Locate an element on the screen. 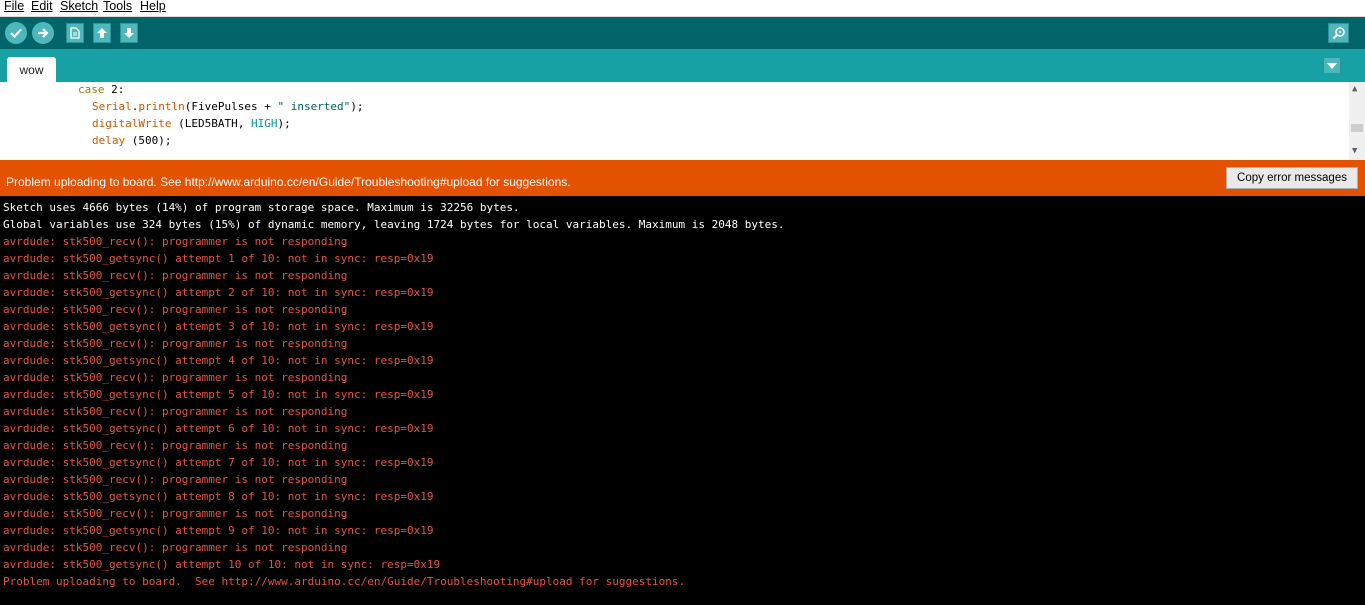 The image size is (1365, 605). menu-file-label: File is located at coordinates (14, 6).